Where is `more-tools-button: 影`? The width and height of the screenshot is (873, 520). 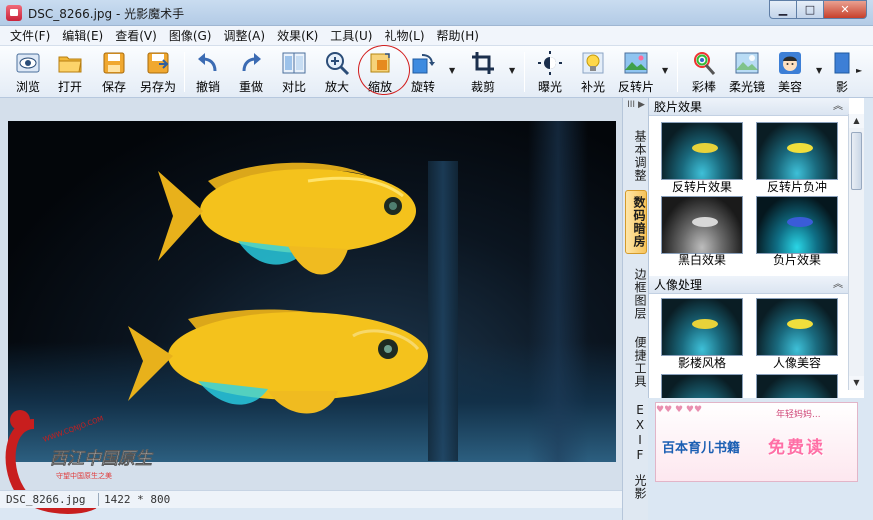
more-tools-button: 影 is located at coordinates (842, 72).